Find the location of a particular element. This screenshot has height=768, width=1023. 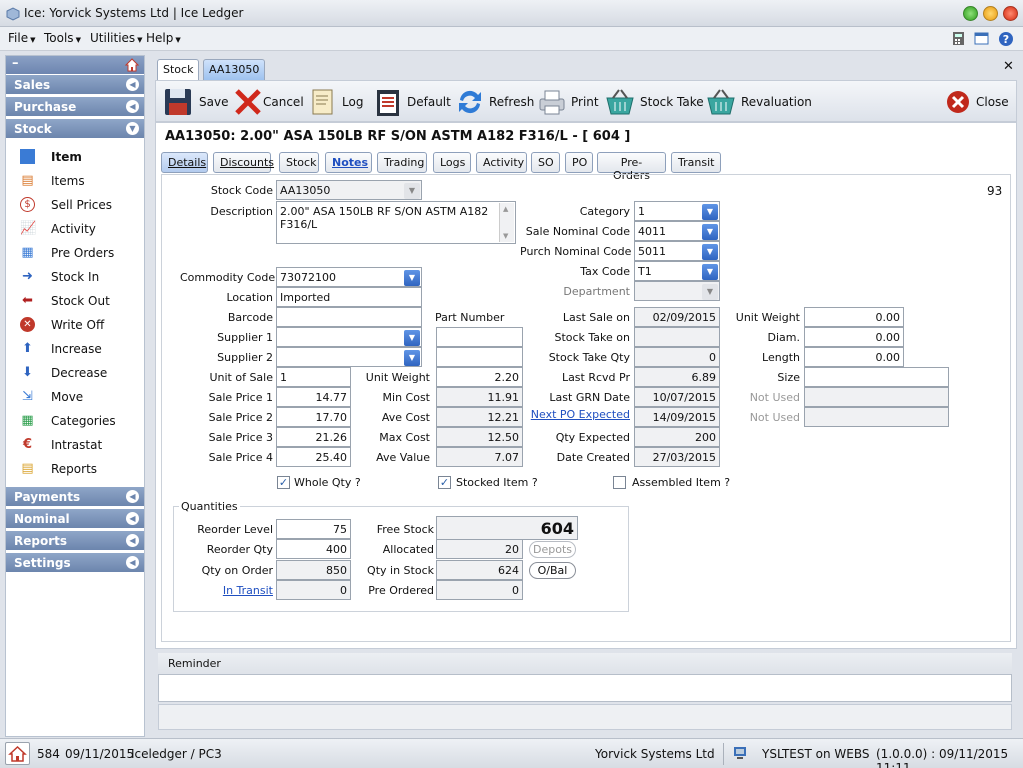

sidebar-item-item: Item is located at coordinates (75, 157).